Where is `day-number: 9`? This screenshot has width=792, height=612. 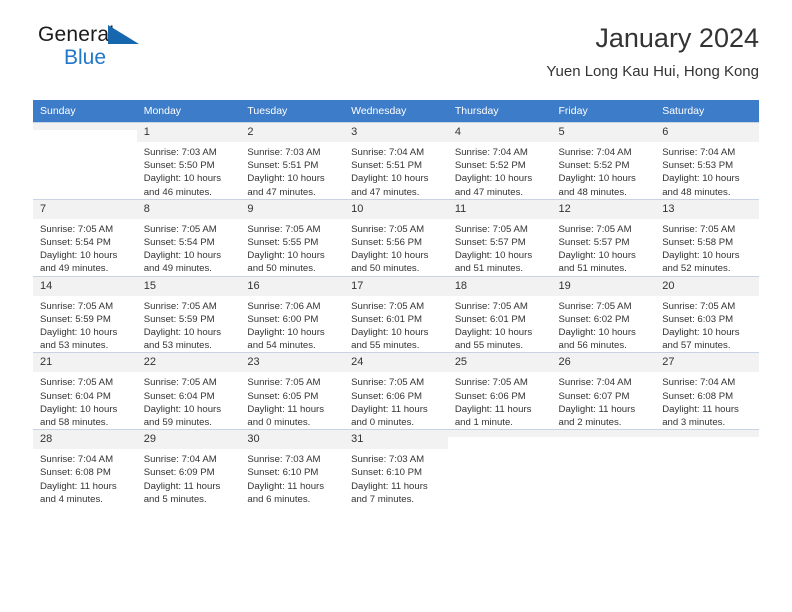 day-number: 9 is located at coordinates (292, 209).